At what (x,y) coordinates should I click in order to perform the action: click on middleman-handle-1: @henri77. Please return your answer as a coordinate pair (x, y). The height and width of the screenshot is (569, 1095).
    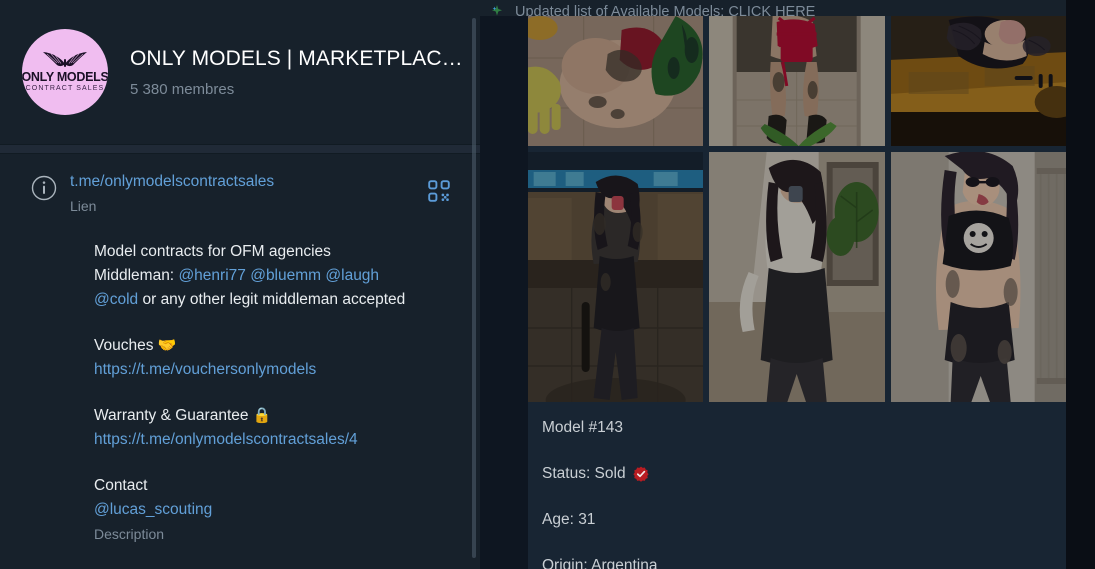
    Looking at the image, I should click on (211, 275).